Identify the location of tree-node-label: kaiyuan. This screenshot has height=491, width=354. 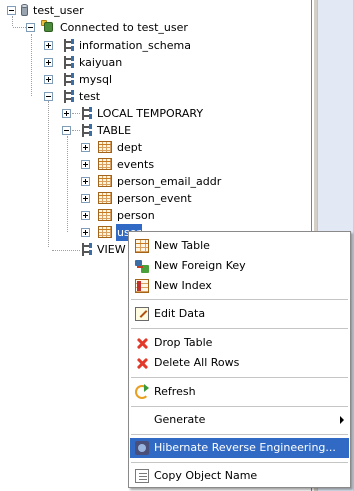
(101, 62).